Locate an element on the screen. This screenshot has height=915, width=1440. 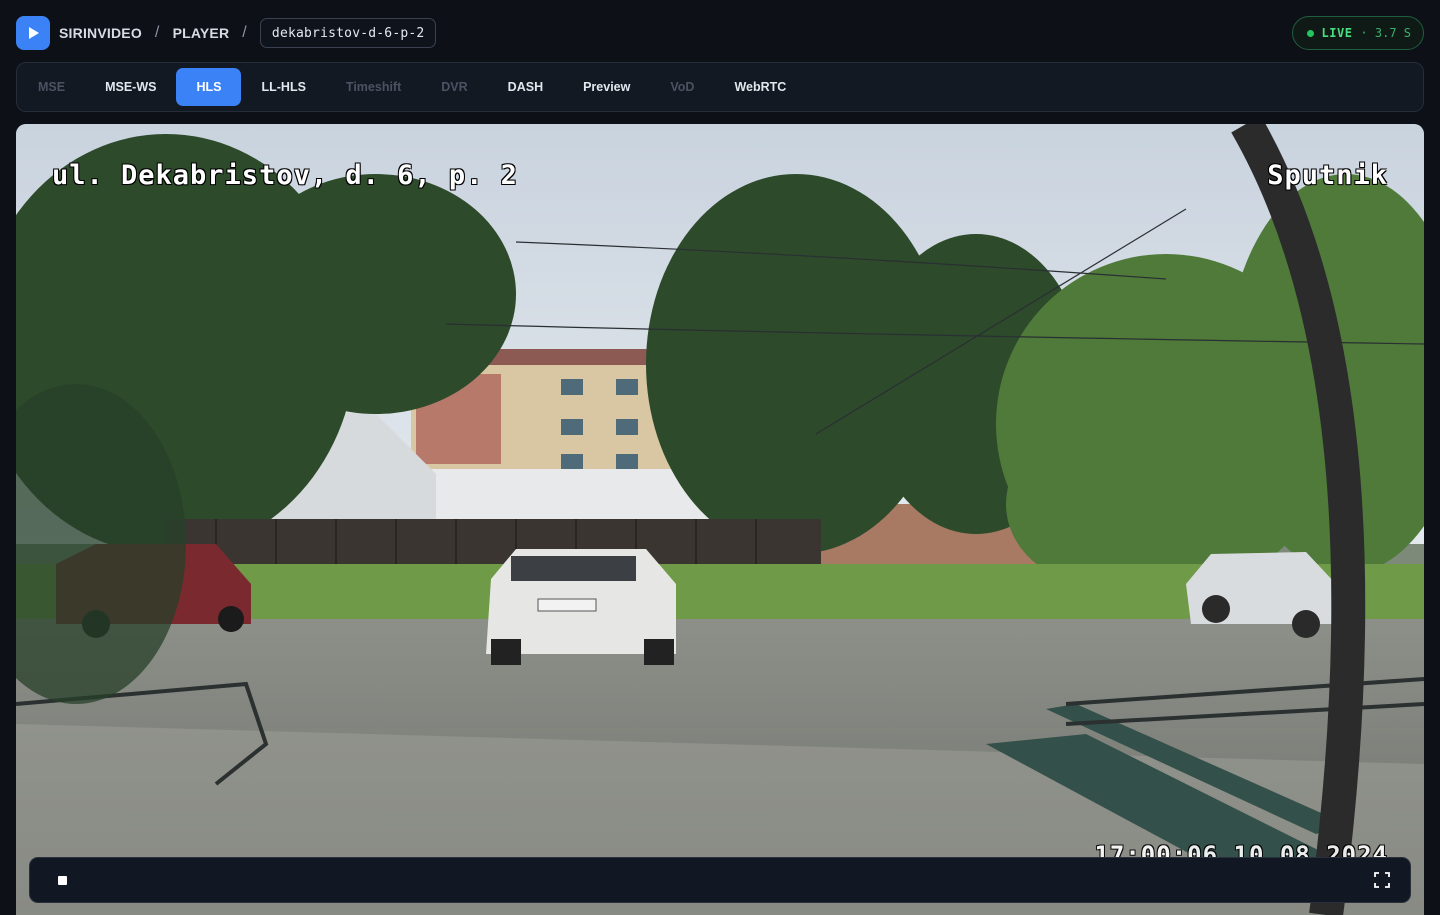
osd-address-label: ul. Dekabristov, d. 6, p. 2 is located at coordinates (285, 175).